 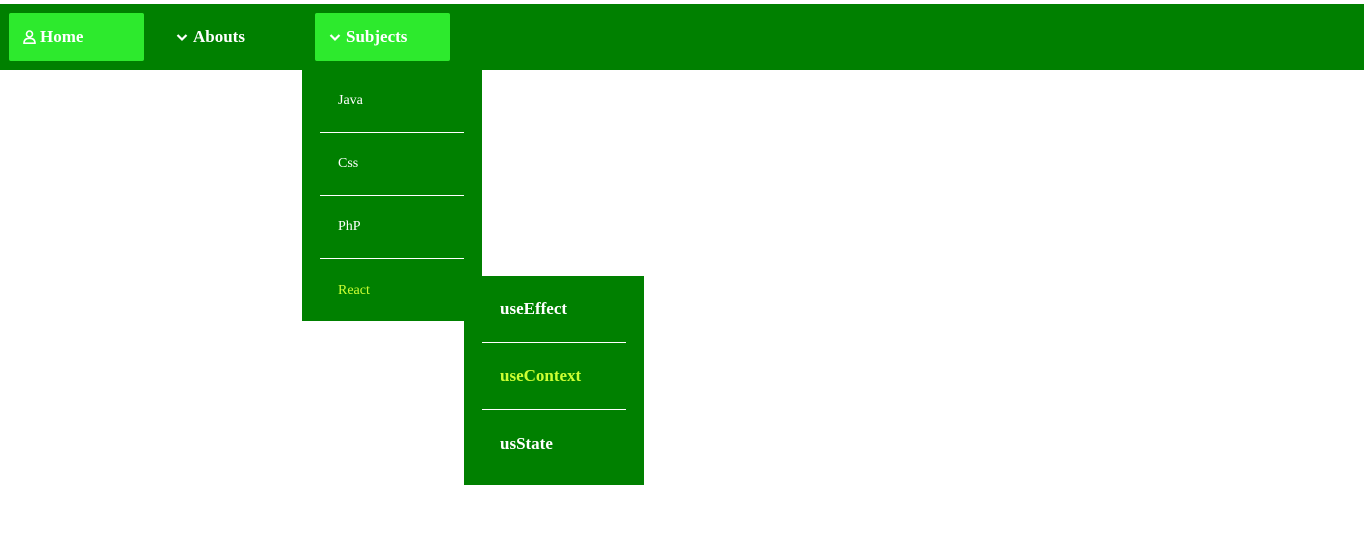 I want to click on nav-abouts: Abouts, so click(x=229, y=37).